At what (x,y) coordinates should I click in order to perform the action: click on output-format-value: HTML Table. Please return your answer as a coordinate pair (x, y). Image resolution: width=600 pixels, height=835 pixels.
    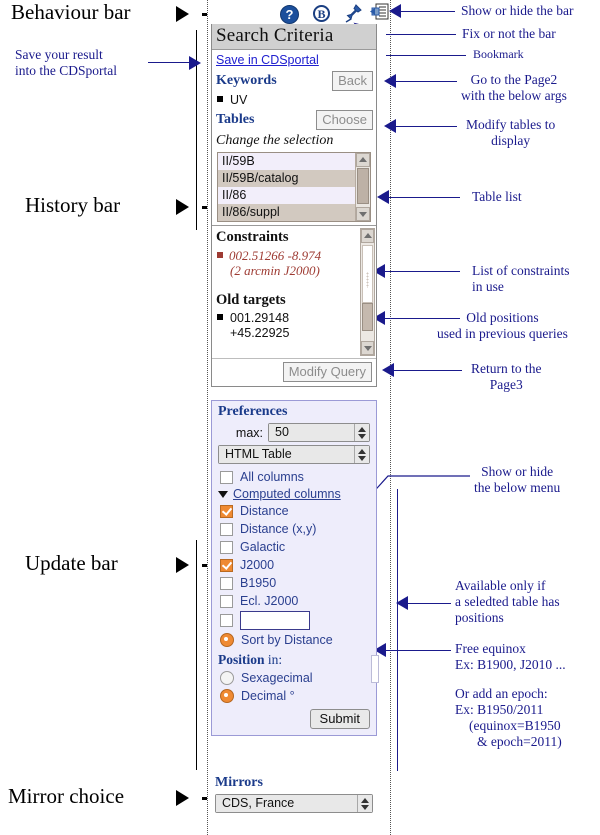
    Looking at the image, I should click on (286, 454).